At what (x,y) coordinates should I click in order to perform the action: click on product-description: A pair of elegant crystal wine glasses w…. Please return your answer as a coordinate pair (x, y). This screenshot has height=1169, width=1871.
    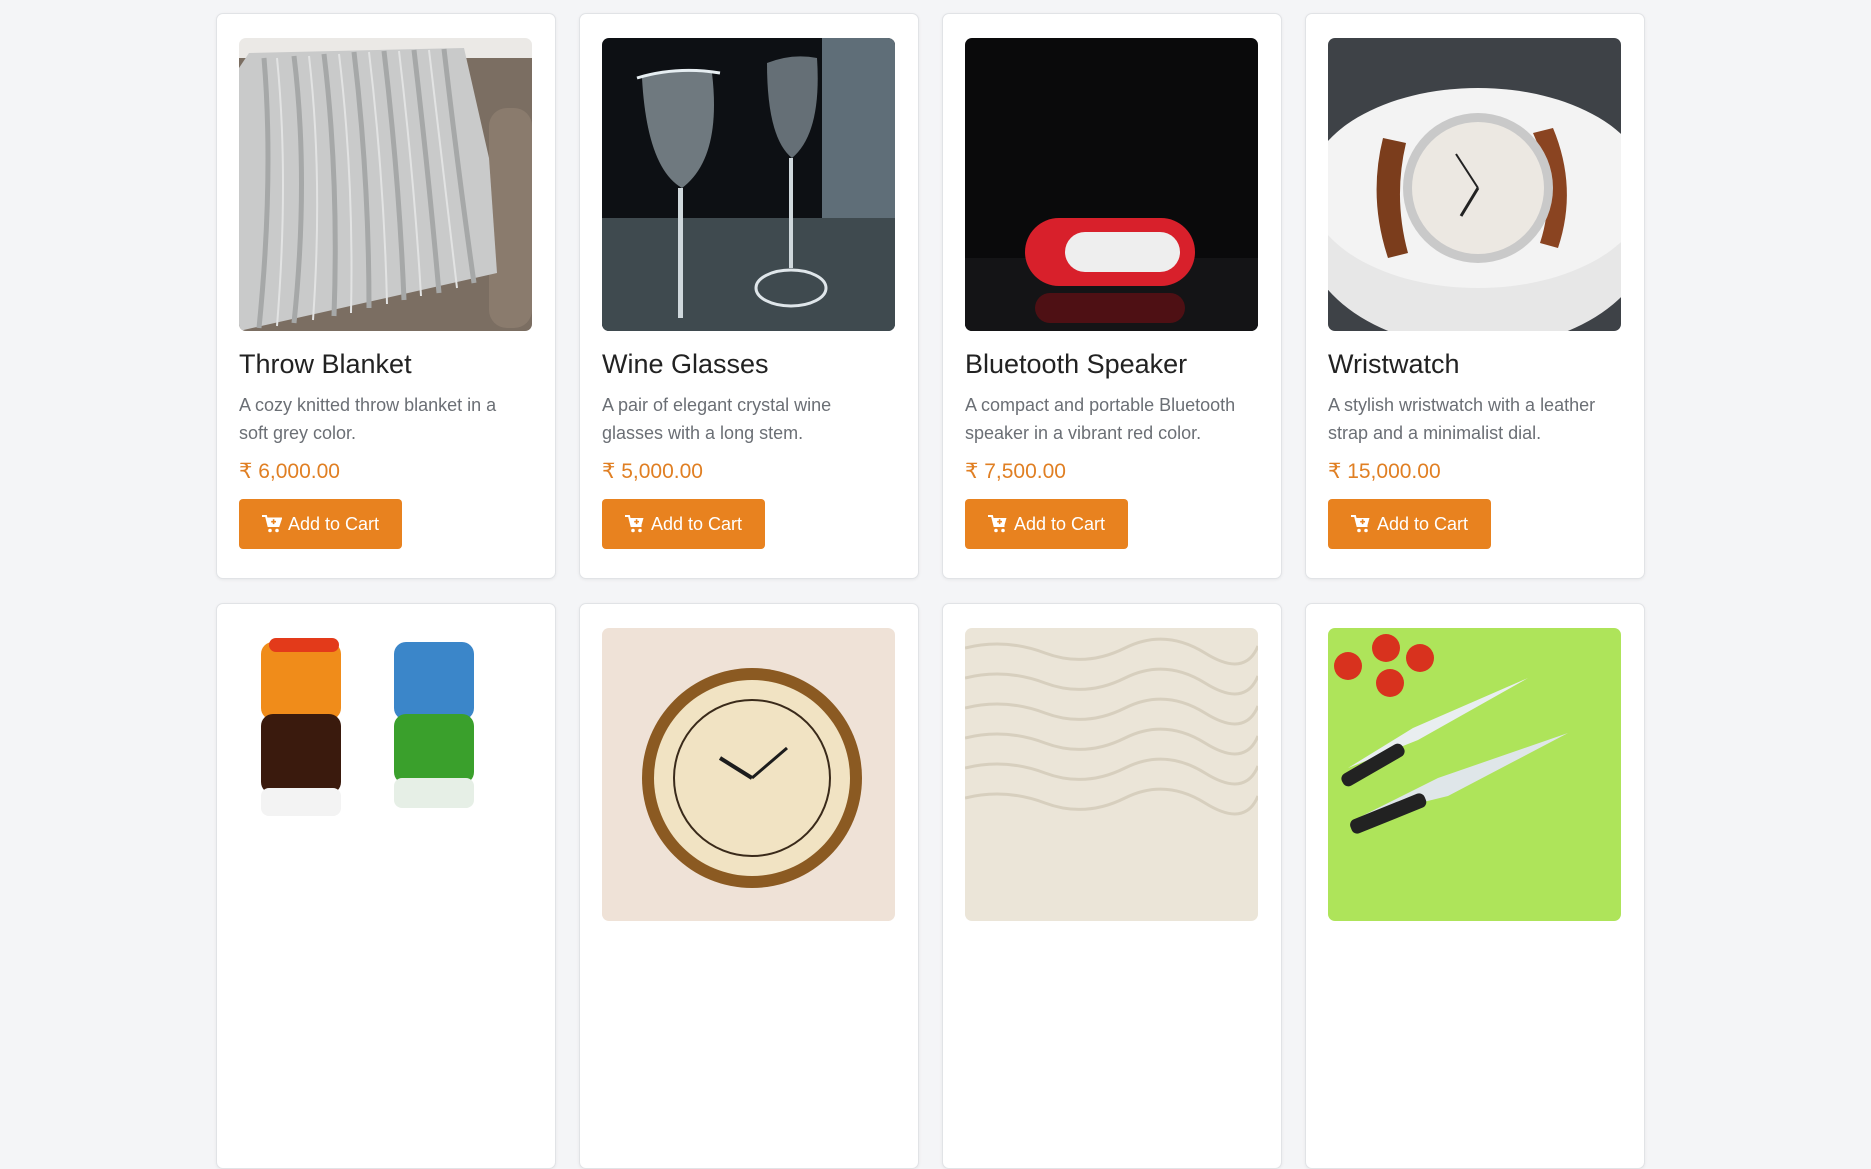
    Looking at the image, I should click on (717, 419).